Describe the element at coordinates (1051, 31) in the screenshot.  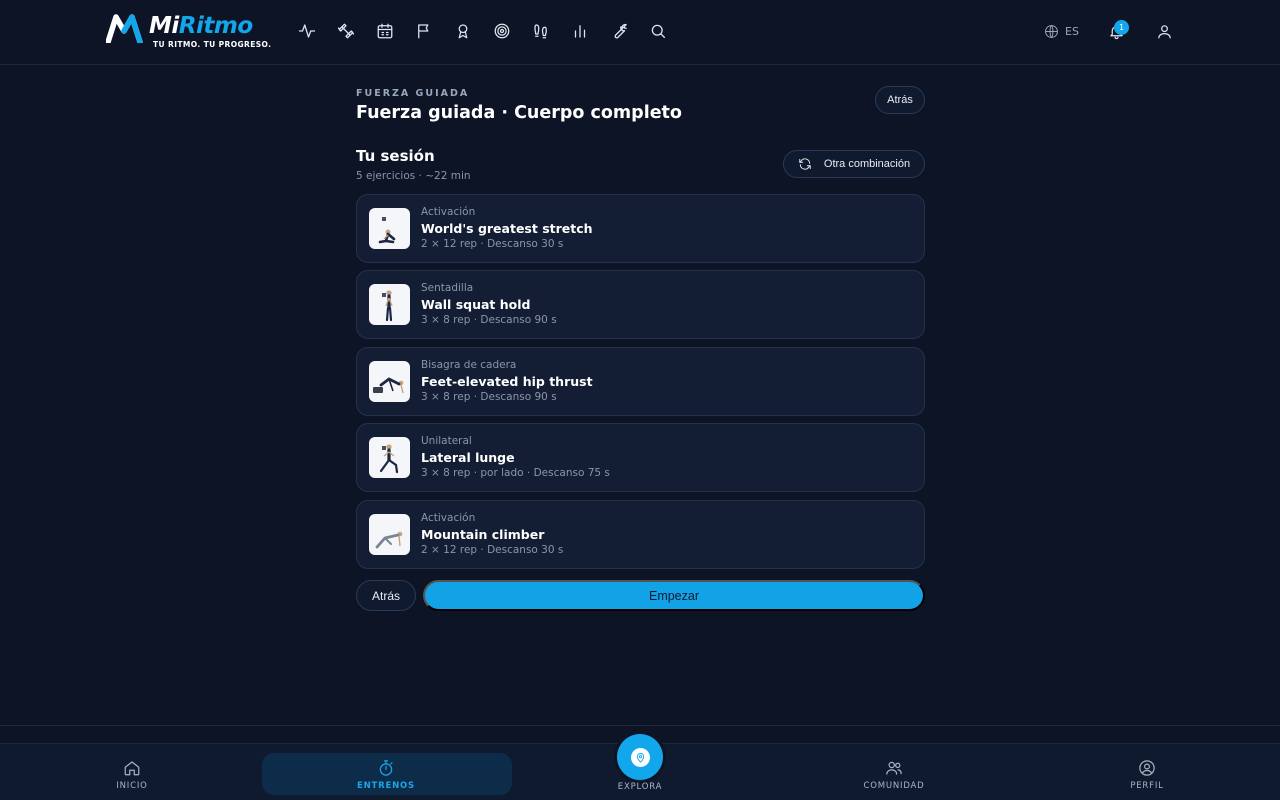
I see `globe-icon` at that location.